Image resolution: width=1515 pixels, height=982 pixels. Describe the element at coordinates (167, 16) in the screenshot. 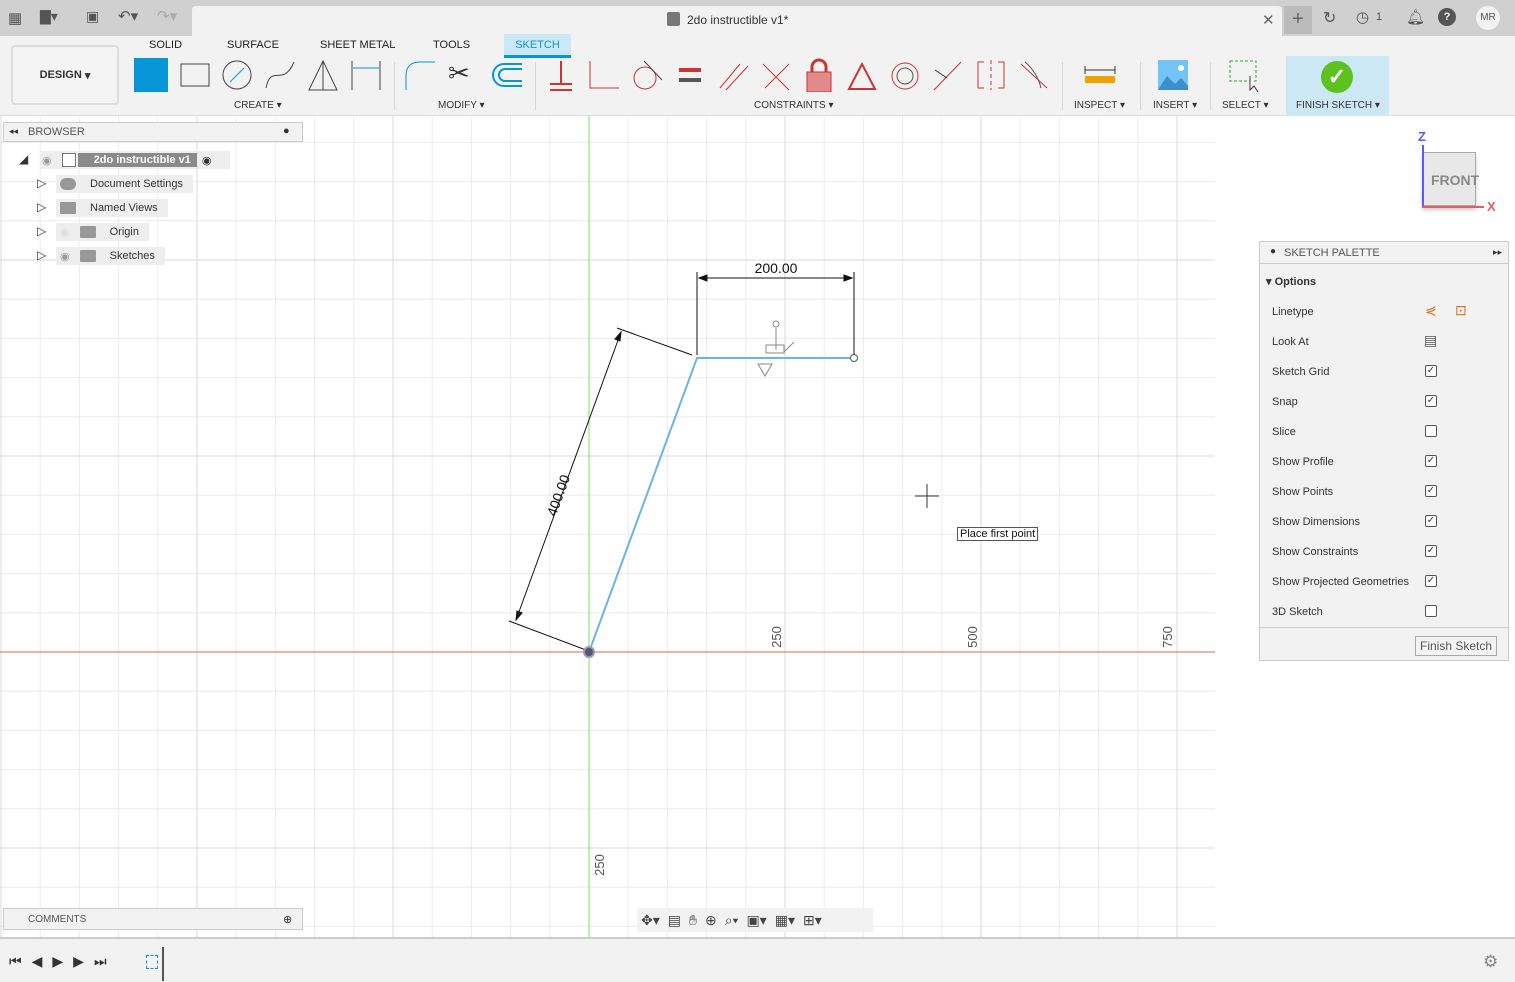

I see `redo-icon: ↷▾` at that location.